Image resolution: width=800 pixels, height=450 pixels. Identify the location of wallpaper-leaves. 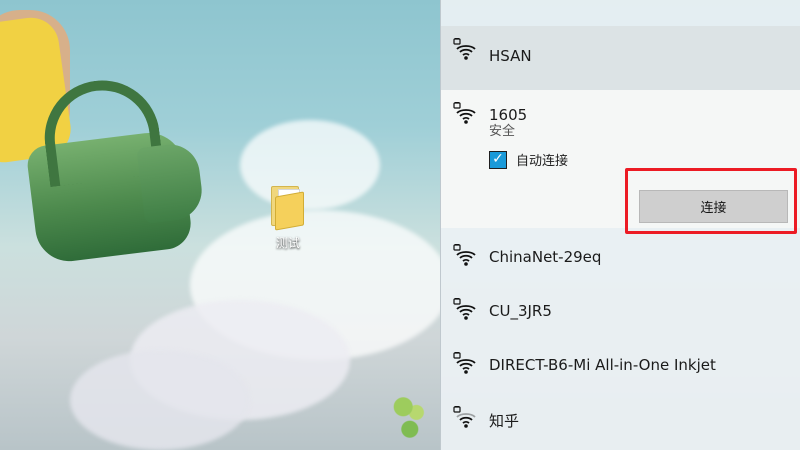
(412, 418).